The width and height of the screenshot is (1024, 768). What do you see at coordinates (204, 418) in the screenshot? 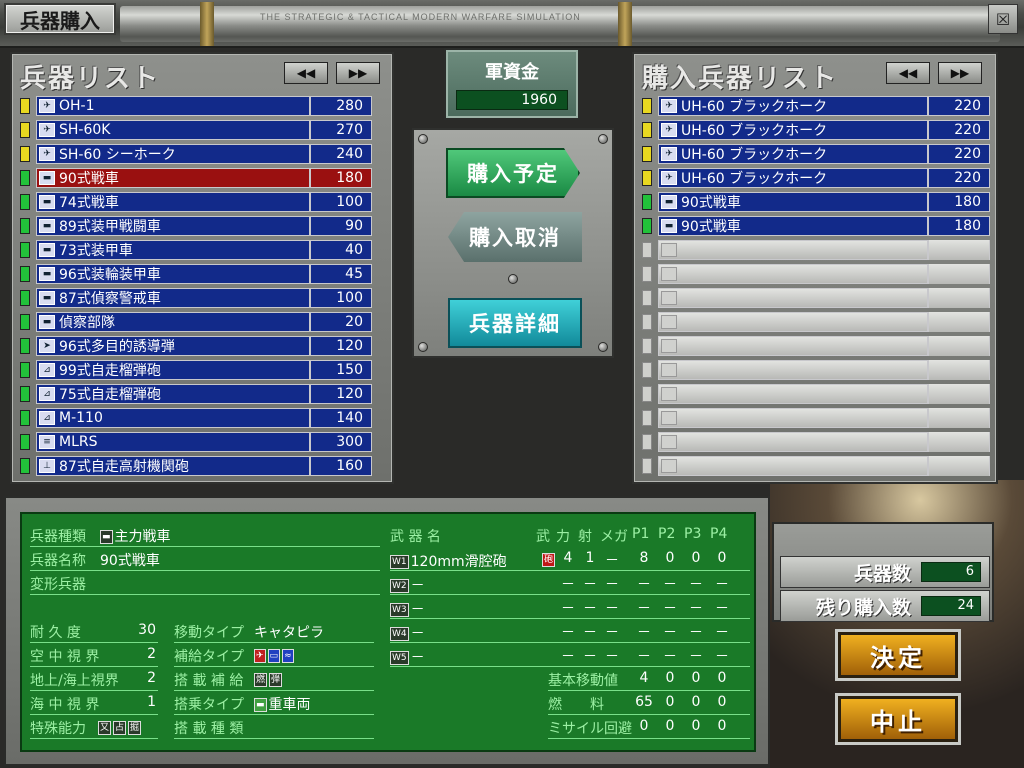
I see `list-item: ⊿ M-110 140` at bounding box center [204, 418].